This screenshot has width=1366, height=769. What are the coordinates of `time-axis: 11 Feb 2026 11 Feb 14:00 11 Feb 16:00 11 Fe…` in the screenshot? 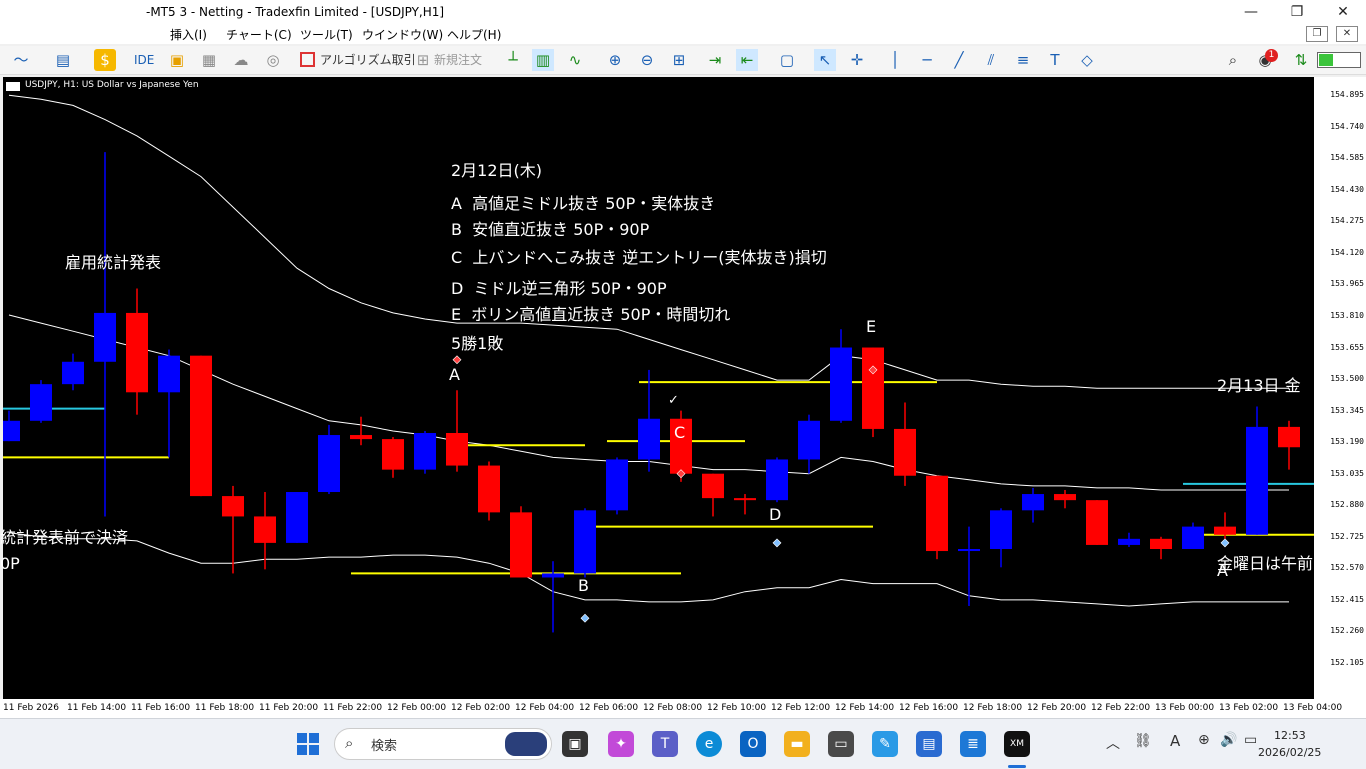 It's located at (683, 708).